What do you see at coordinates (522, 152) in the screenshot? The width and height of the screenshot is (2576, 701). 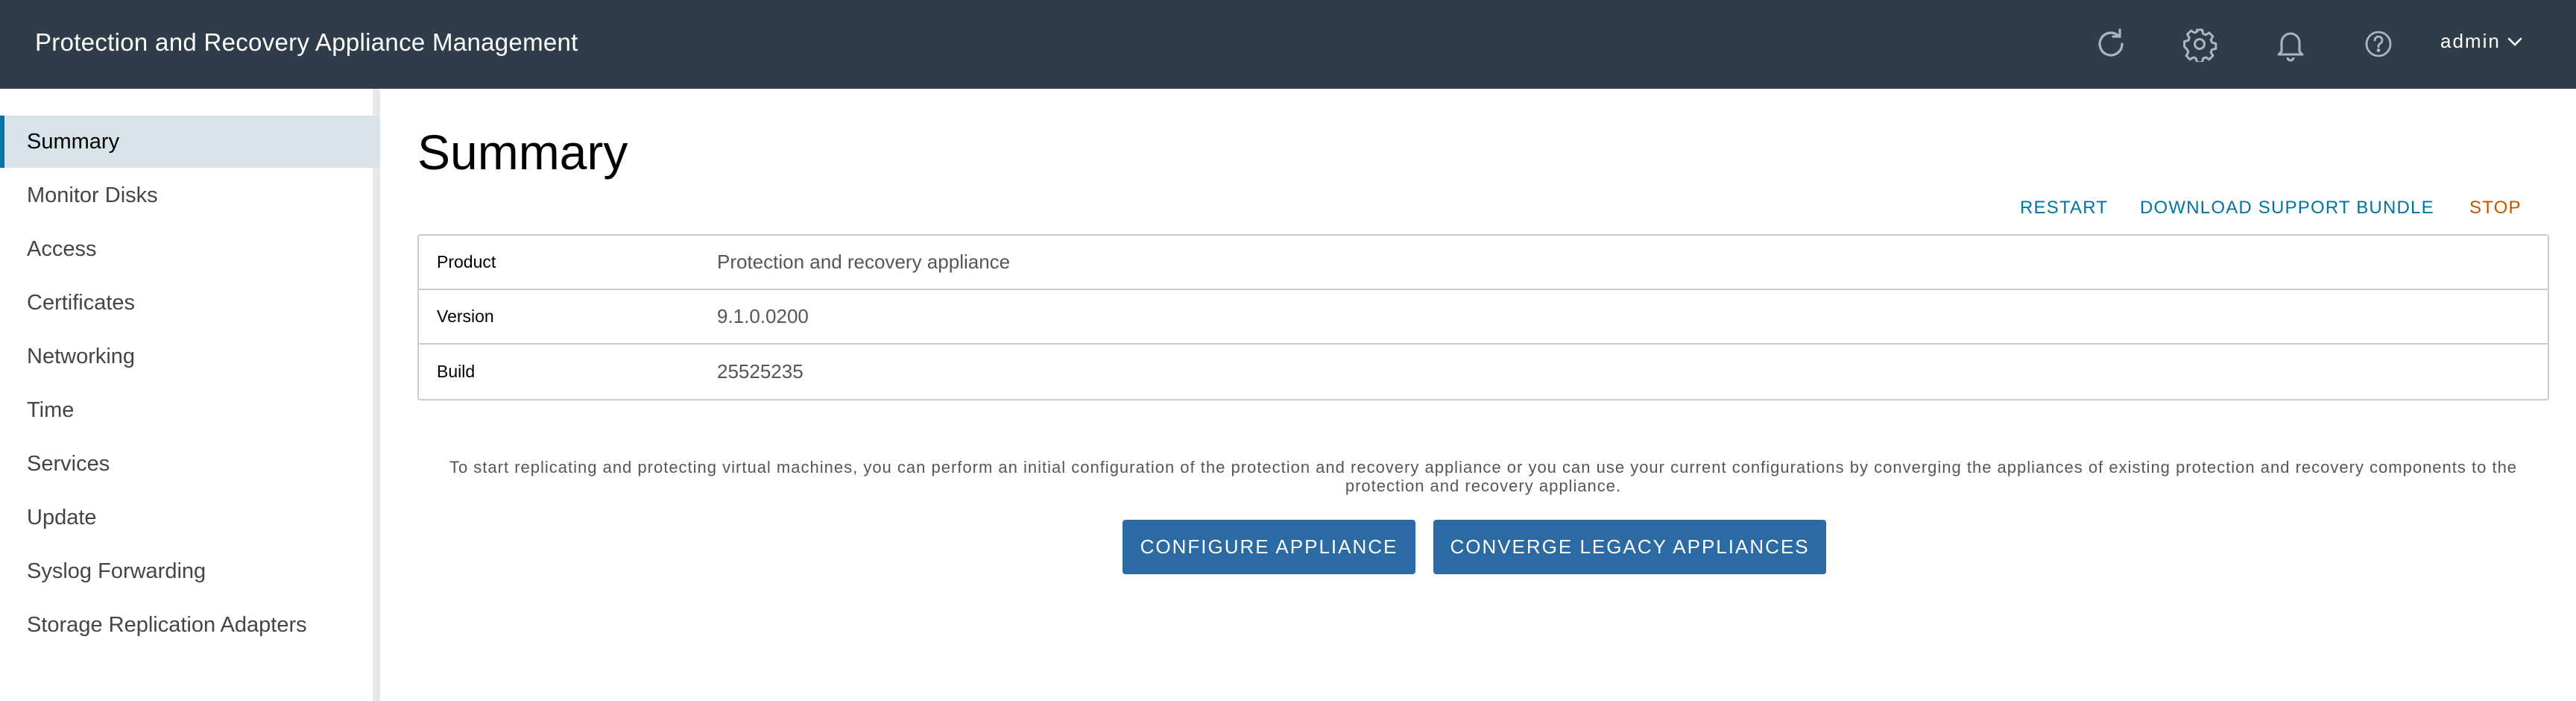 I see `page-title: Summary` at bounding box center [522, 152].